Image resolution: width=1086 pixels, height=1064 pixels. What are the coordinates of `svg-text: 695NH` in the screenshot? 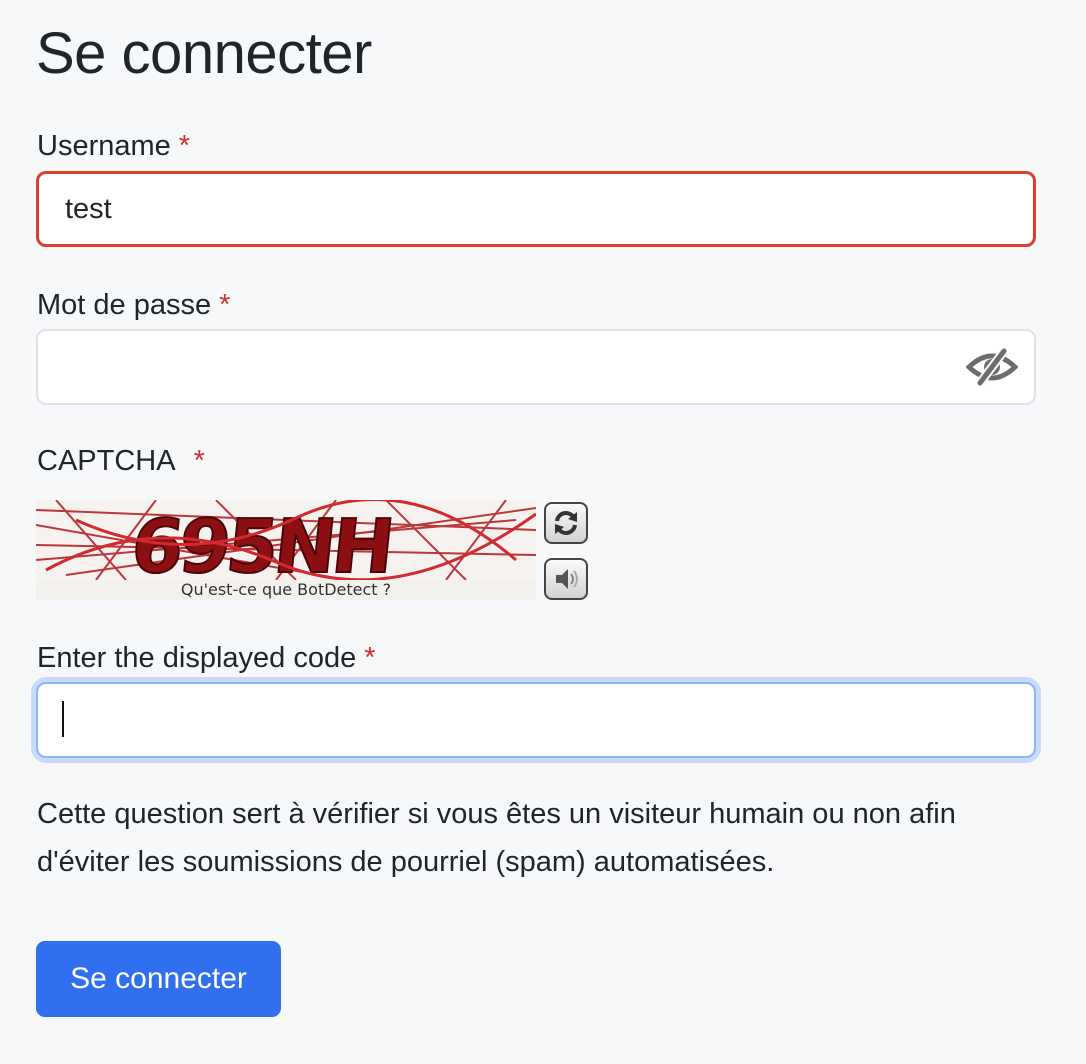 It's located at (260, 542).